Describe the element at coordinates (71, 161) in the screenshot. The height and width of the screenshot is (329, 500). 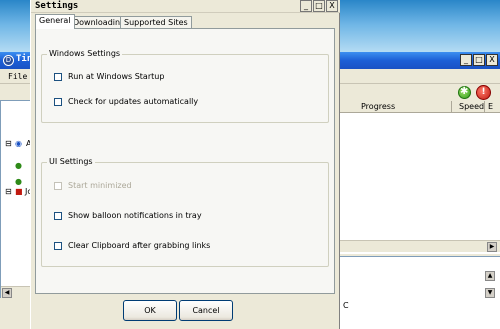
I see `ui-settings-label: UI Settings` at that location.